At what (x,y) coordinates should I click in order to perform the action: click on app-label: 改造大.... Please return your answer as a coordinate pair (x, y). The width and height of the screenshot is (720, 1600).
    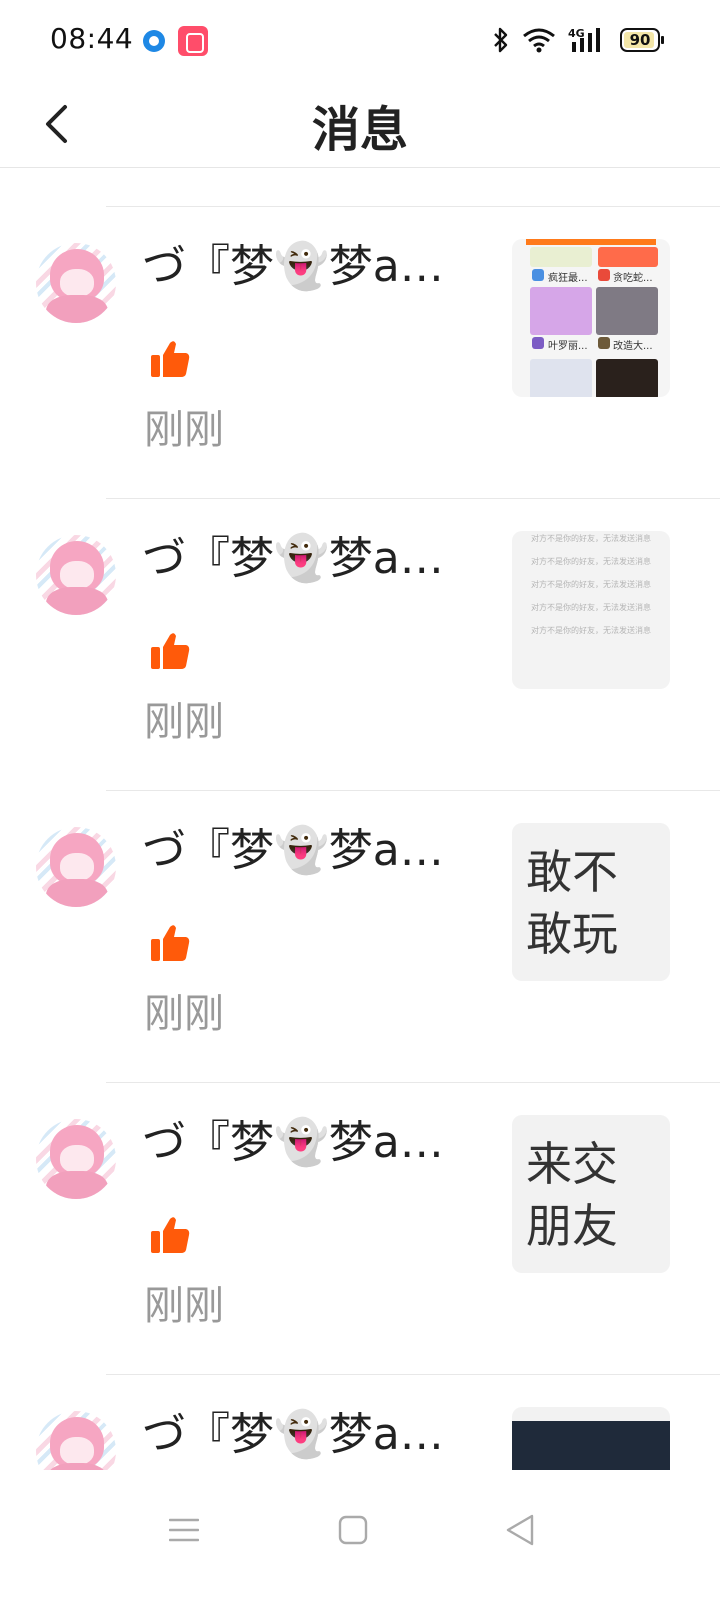
    Looking at the image, I should click on (633, 346).